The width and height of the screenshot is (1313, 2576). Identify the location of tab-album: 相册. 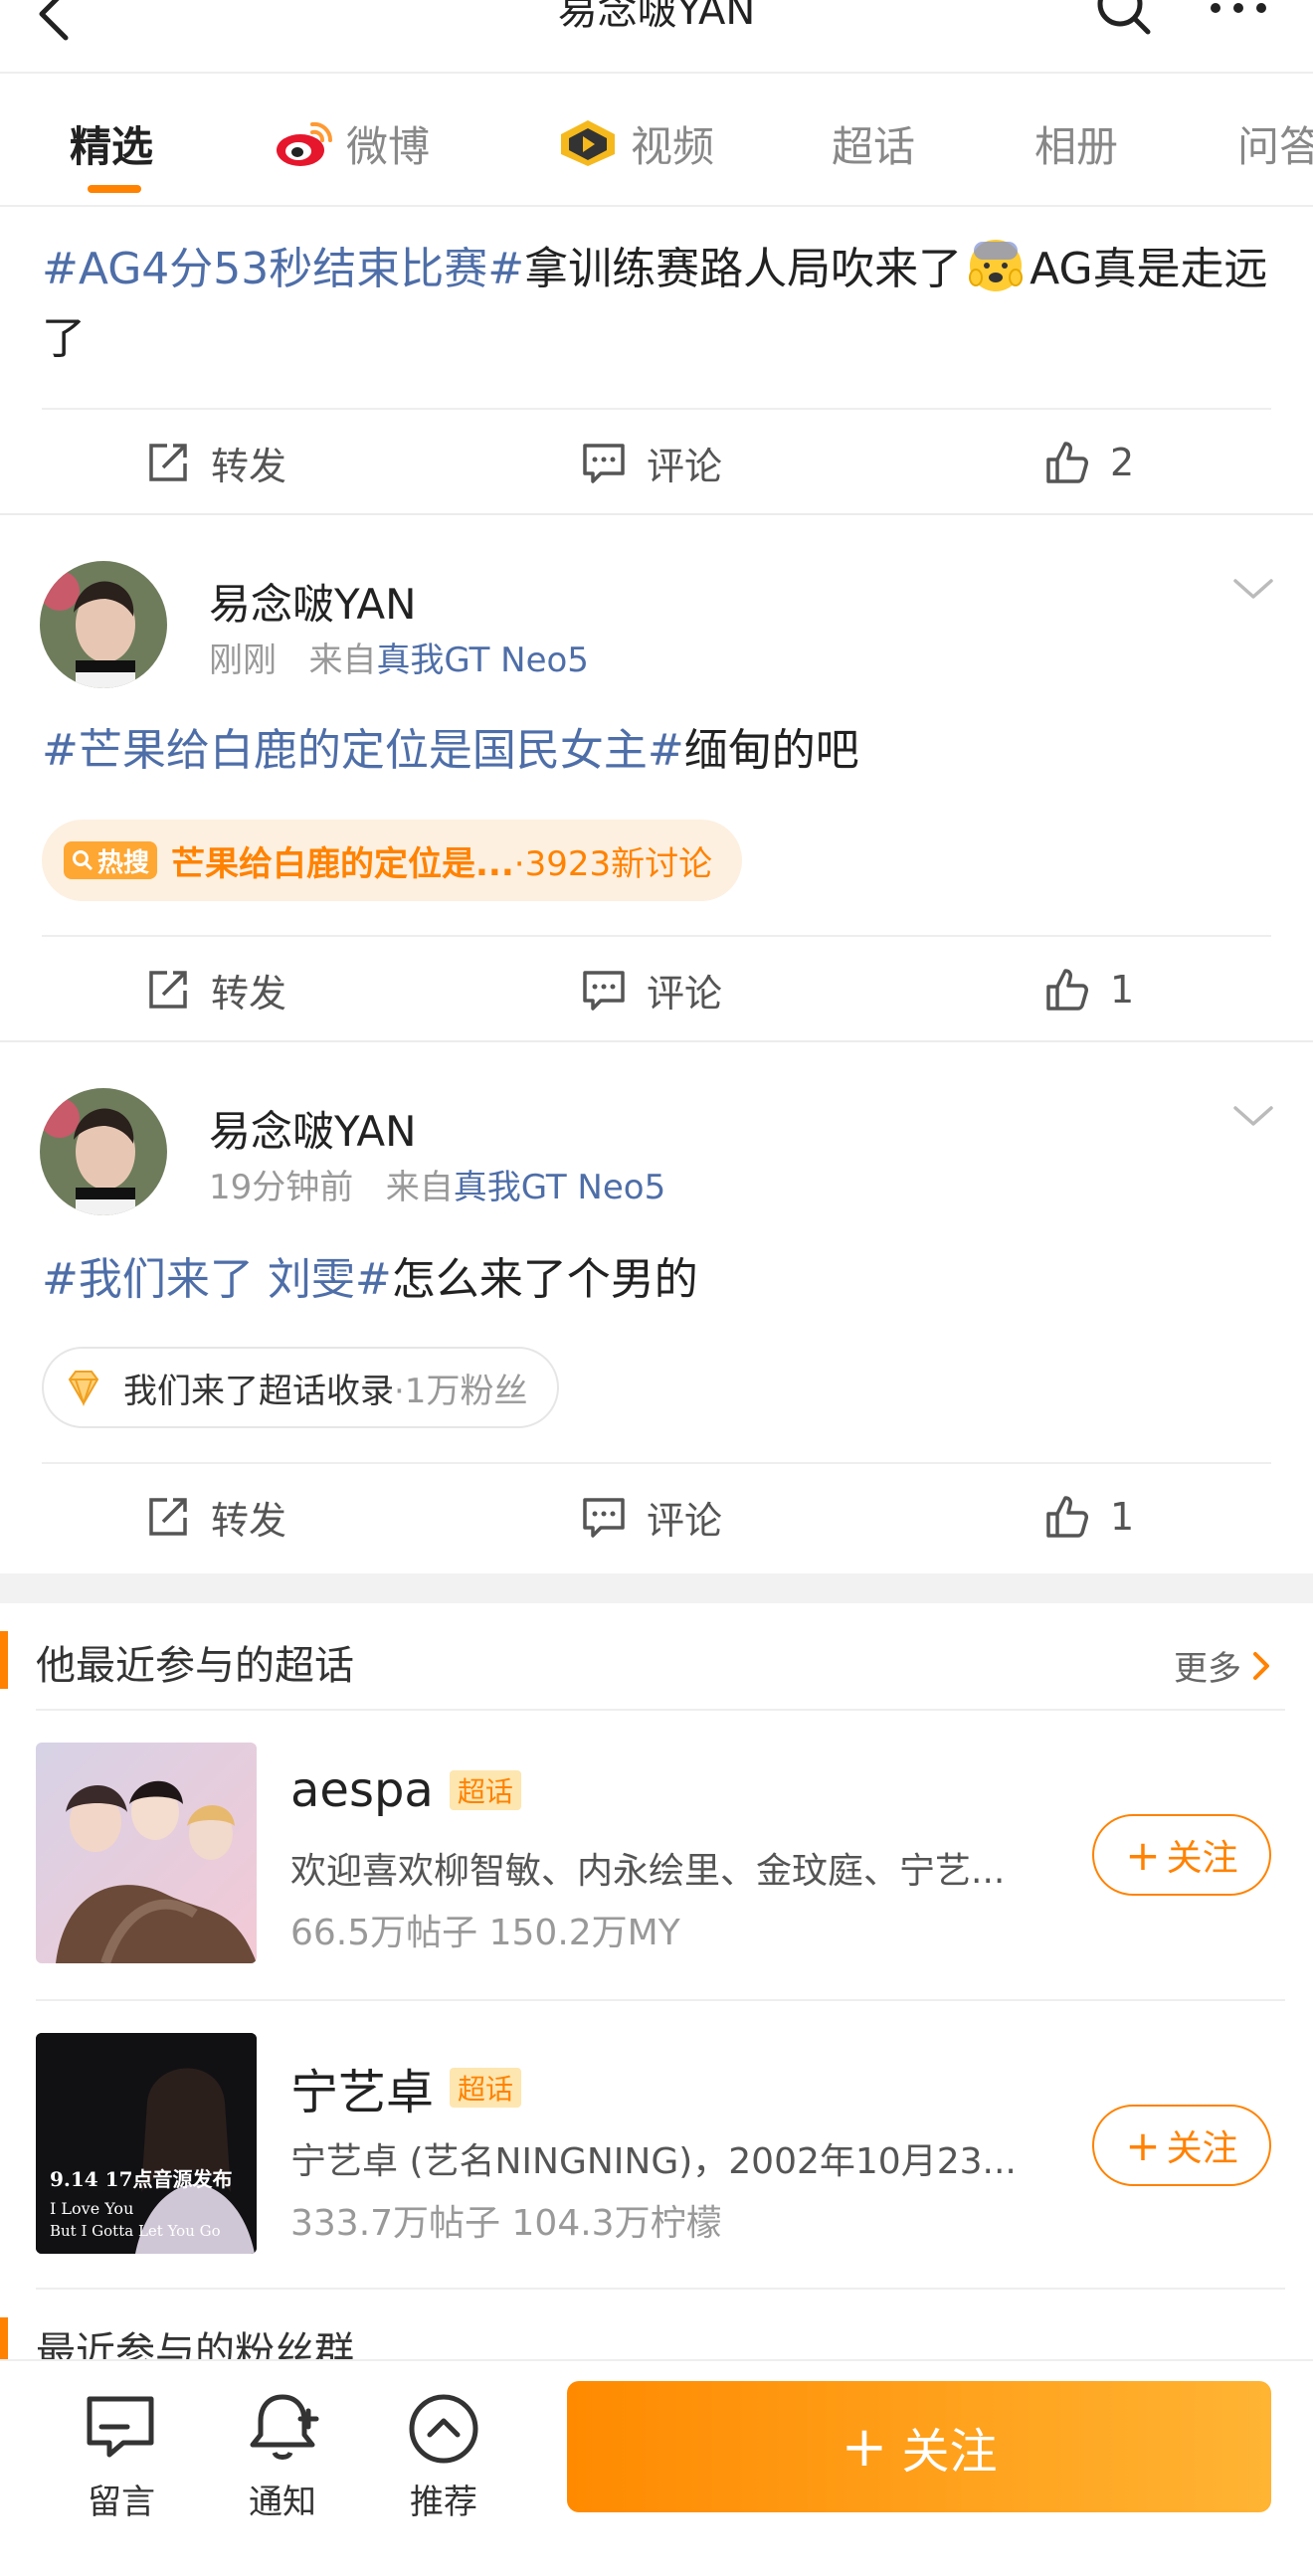
(1076, 143).